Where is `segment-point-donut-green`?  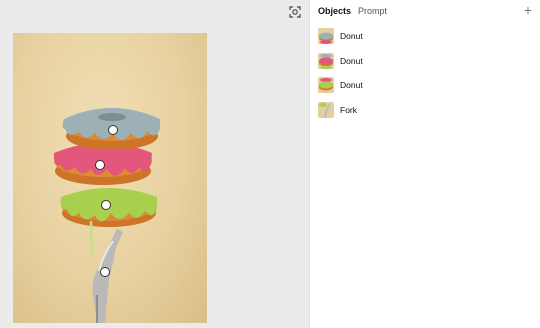 segment-point-donut-green is located at coordinates (106, 205).